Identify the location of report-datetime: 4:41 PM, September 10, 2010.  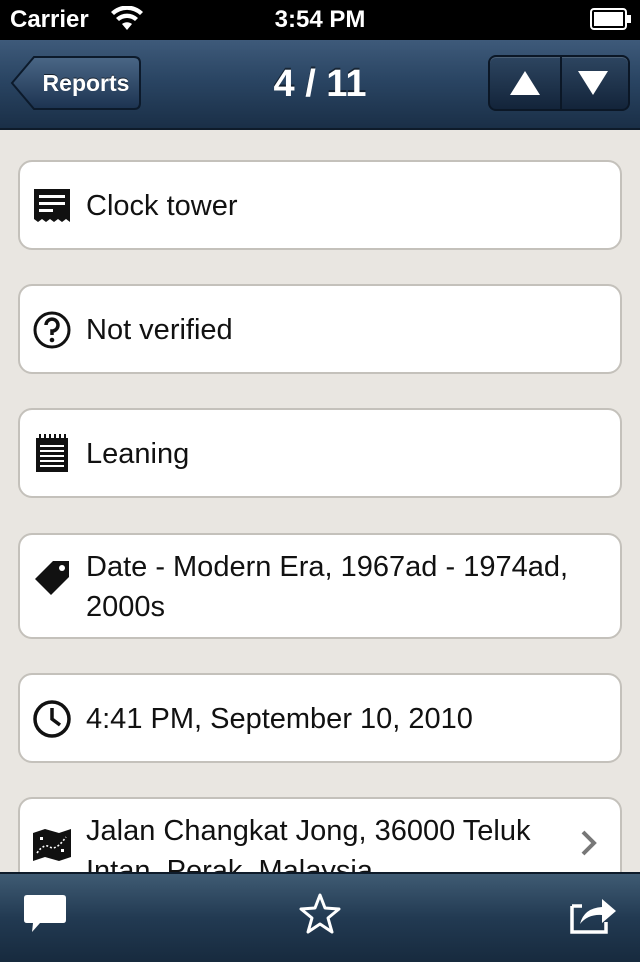
(279, 719).